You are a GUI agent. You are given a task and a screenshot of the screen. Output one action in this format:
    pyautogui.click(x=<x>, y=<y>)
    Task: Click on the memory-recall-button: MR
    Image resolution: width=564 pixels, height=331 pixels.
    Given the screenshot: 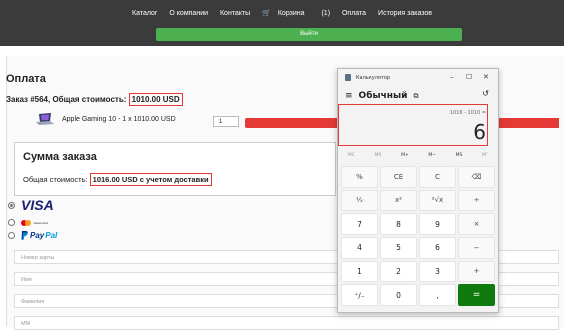 What is the action you would take?
    pyautogui.click(x=377, y=157)
    